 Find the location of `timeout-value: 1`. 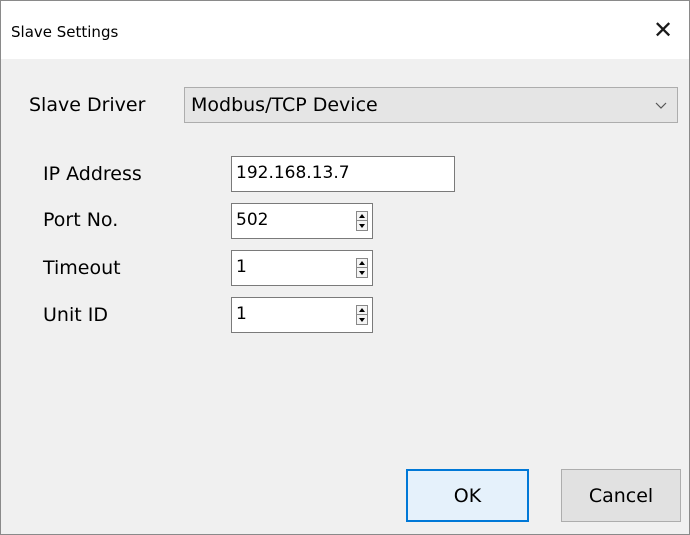

timeout-value: 1 is located at coordinates (241, 267).